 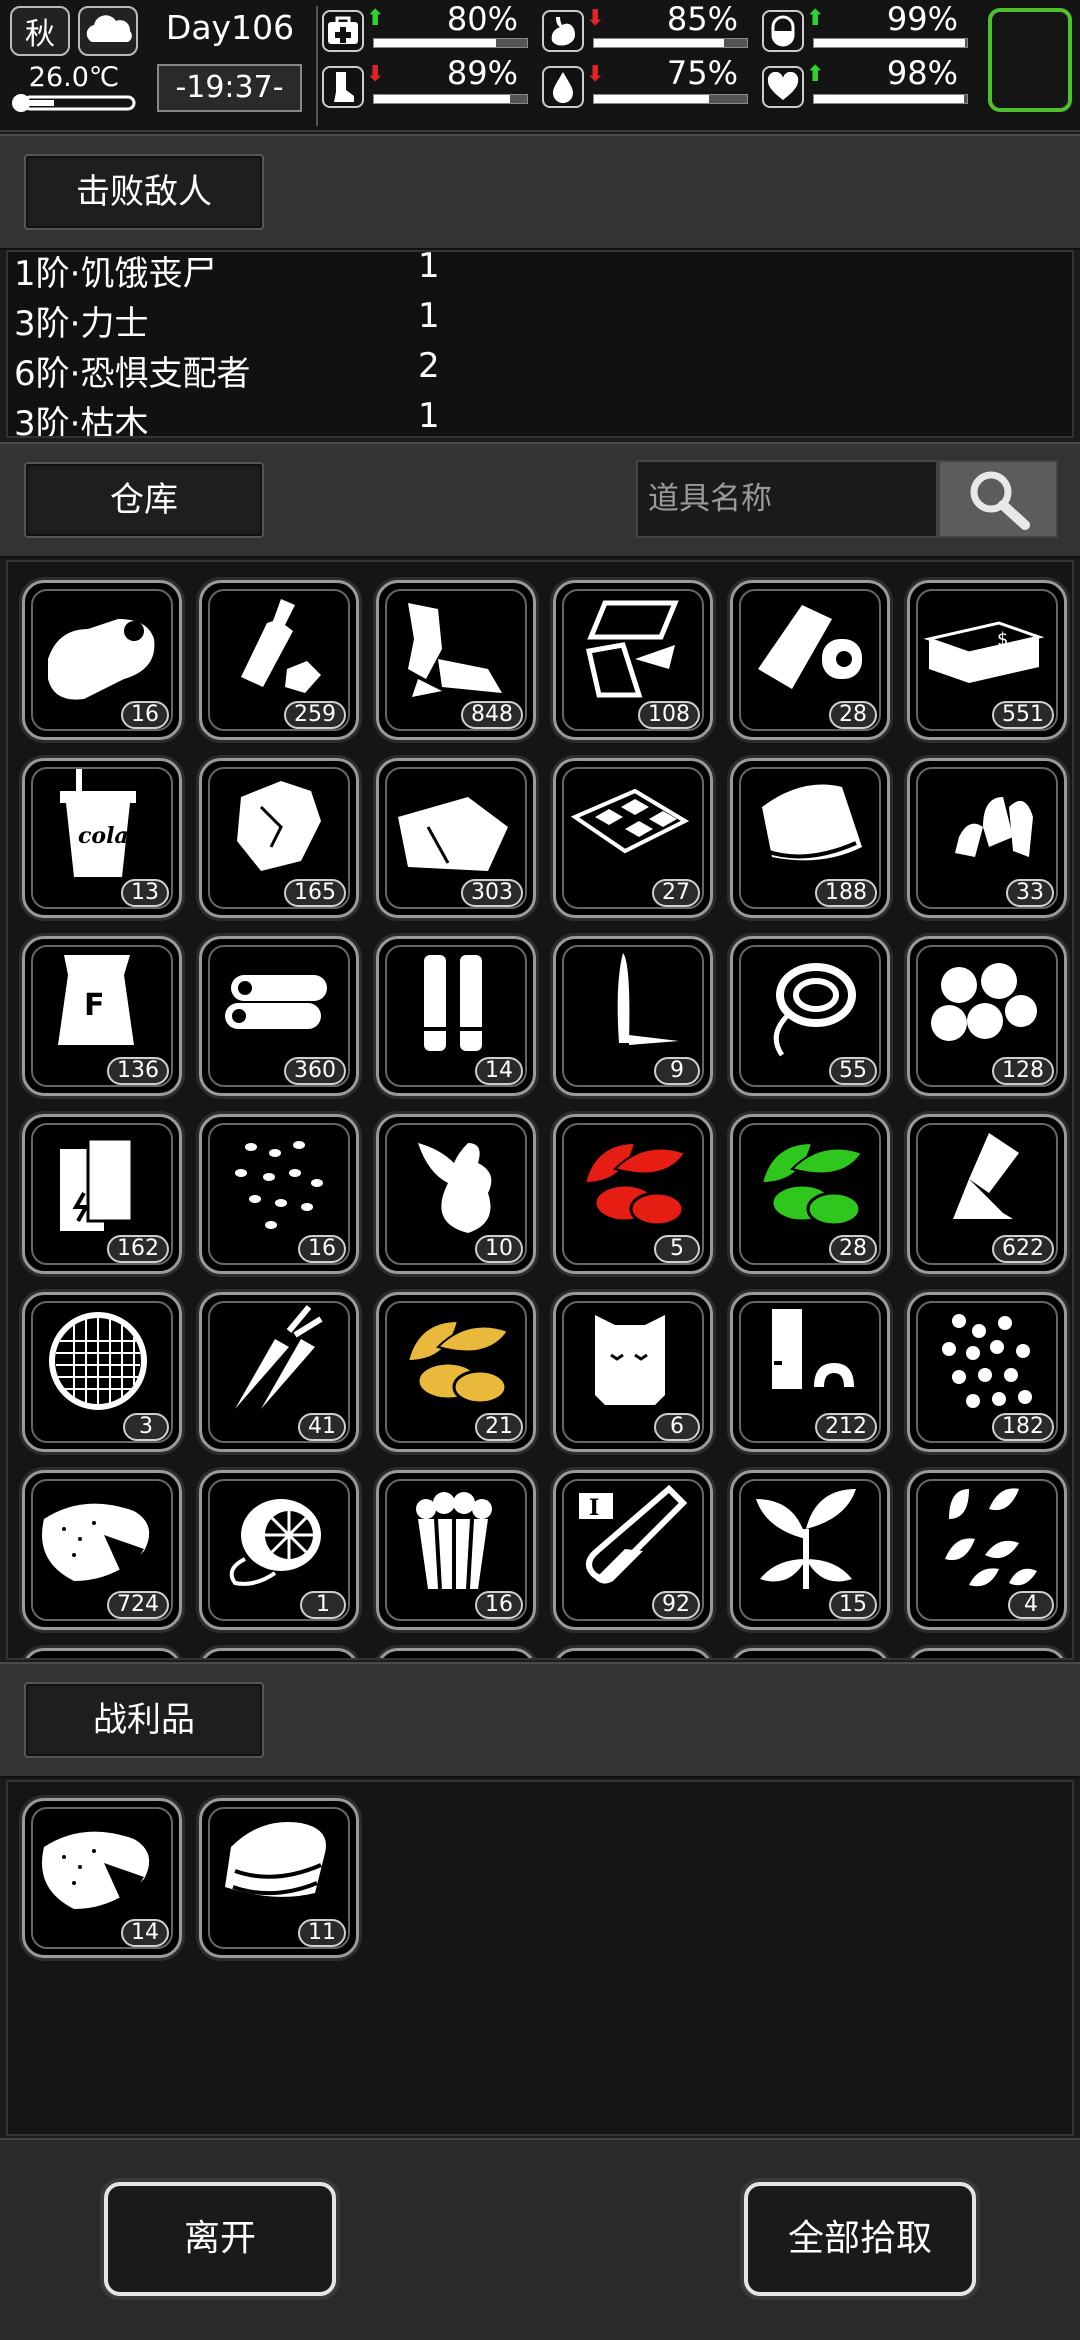 I want to click on item-slot: 1, so click(x=279, y=1550).